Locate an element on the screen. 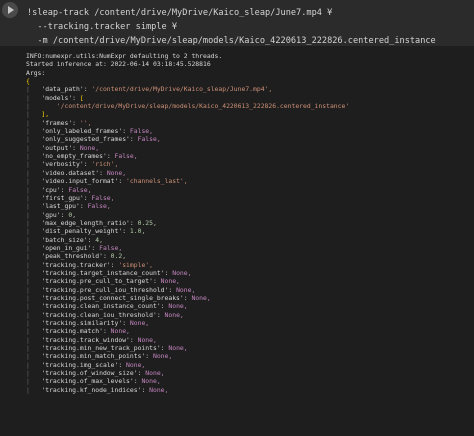  arg-line: | 'cpu': False, is located at coordinates (59, 189).